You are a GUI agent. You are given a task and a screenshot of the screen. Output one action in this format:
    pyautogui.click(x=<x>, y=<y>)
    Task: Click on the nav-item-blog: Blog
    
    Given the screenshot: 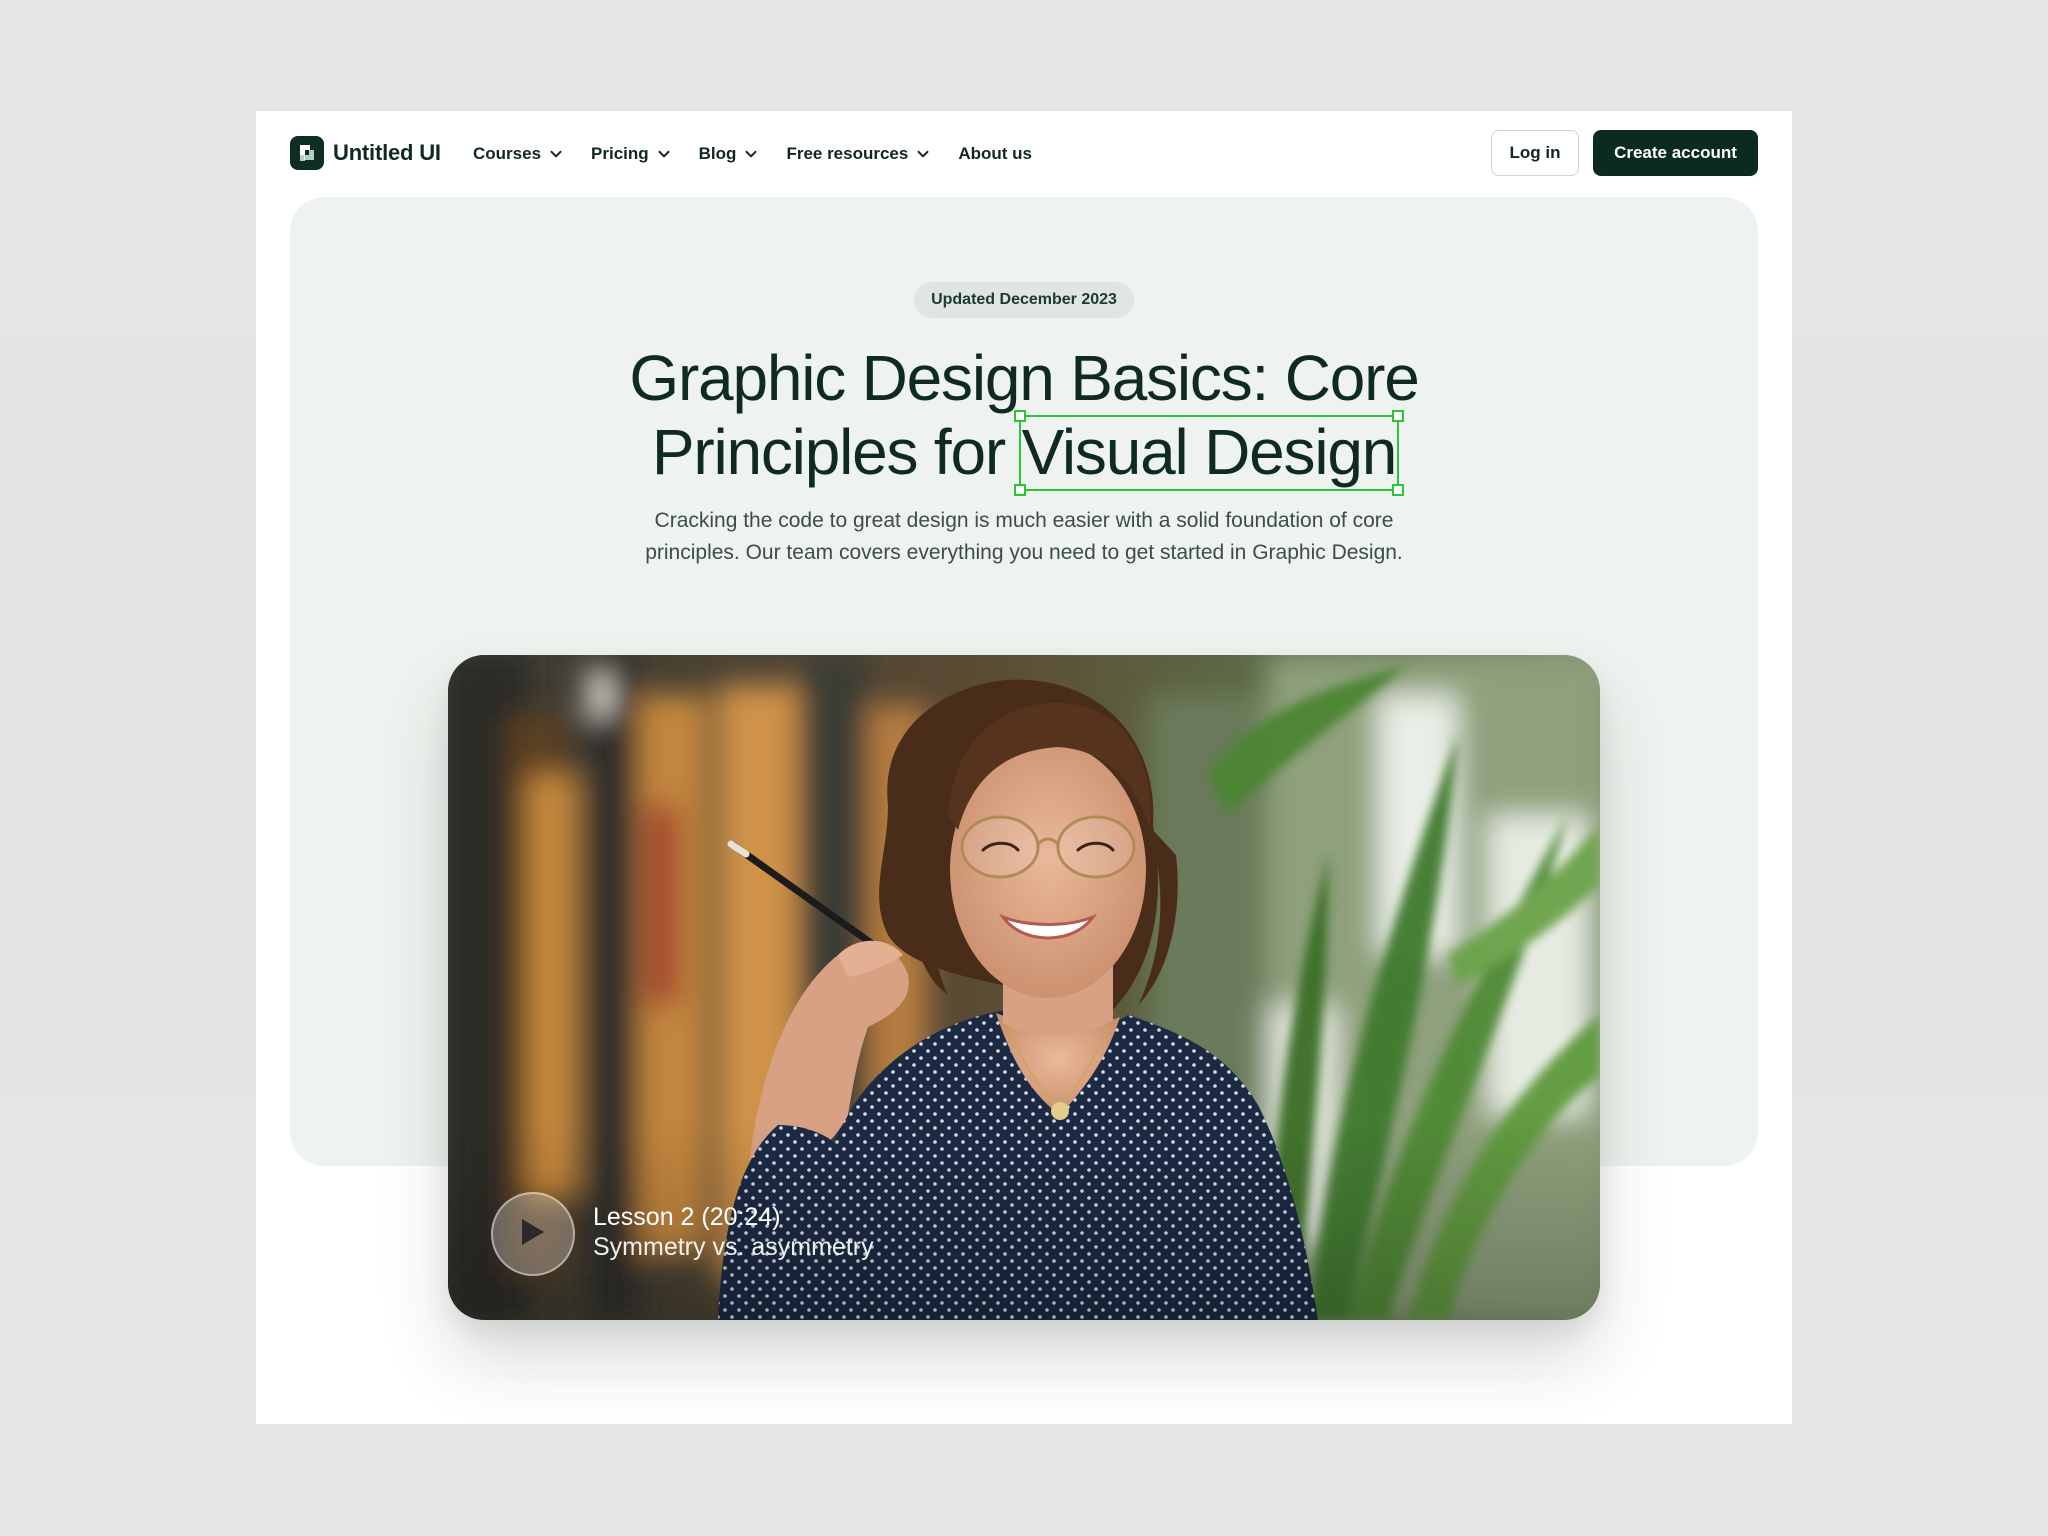 What is the action you would take?
    pyautogui.click(x=729, y=154)
    